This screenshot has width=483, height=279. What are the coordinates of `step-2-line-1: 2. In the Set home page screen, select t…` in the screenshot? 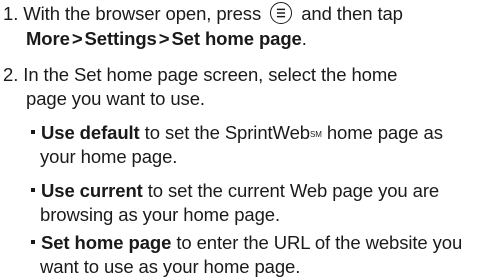 It's located at (200, 75).